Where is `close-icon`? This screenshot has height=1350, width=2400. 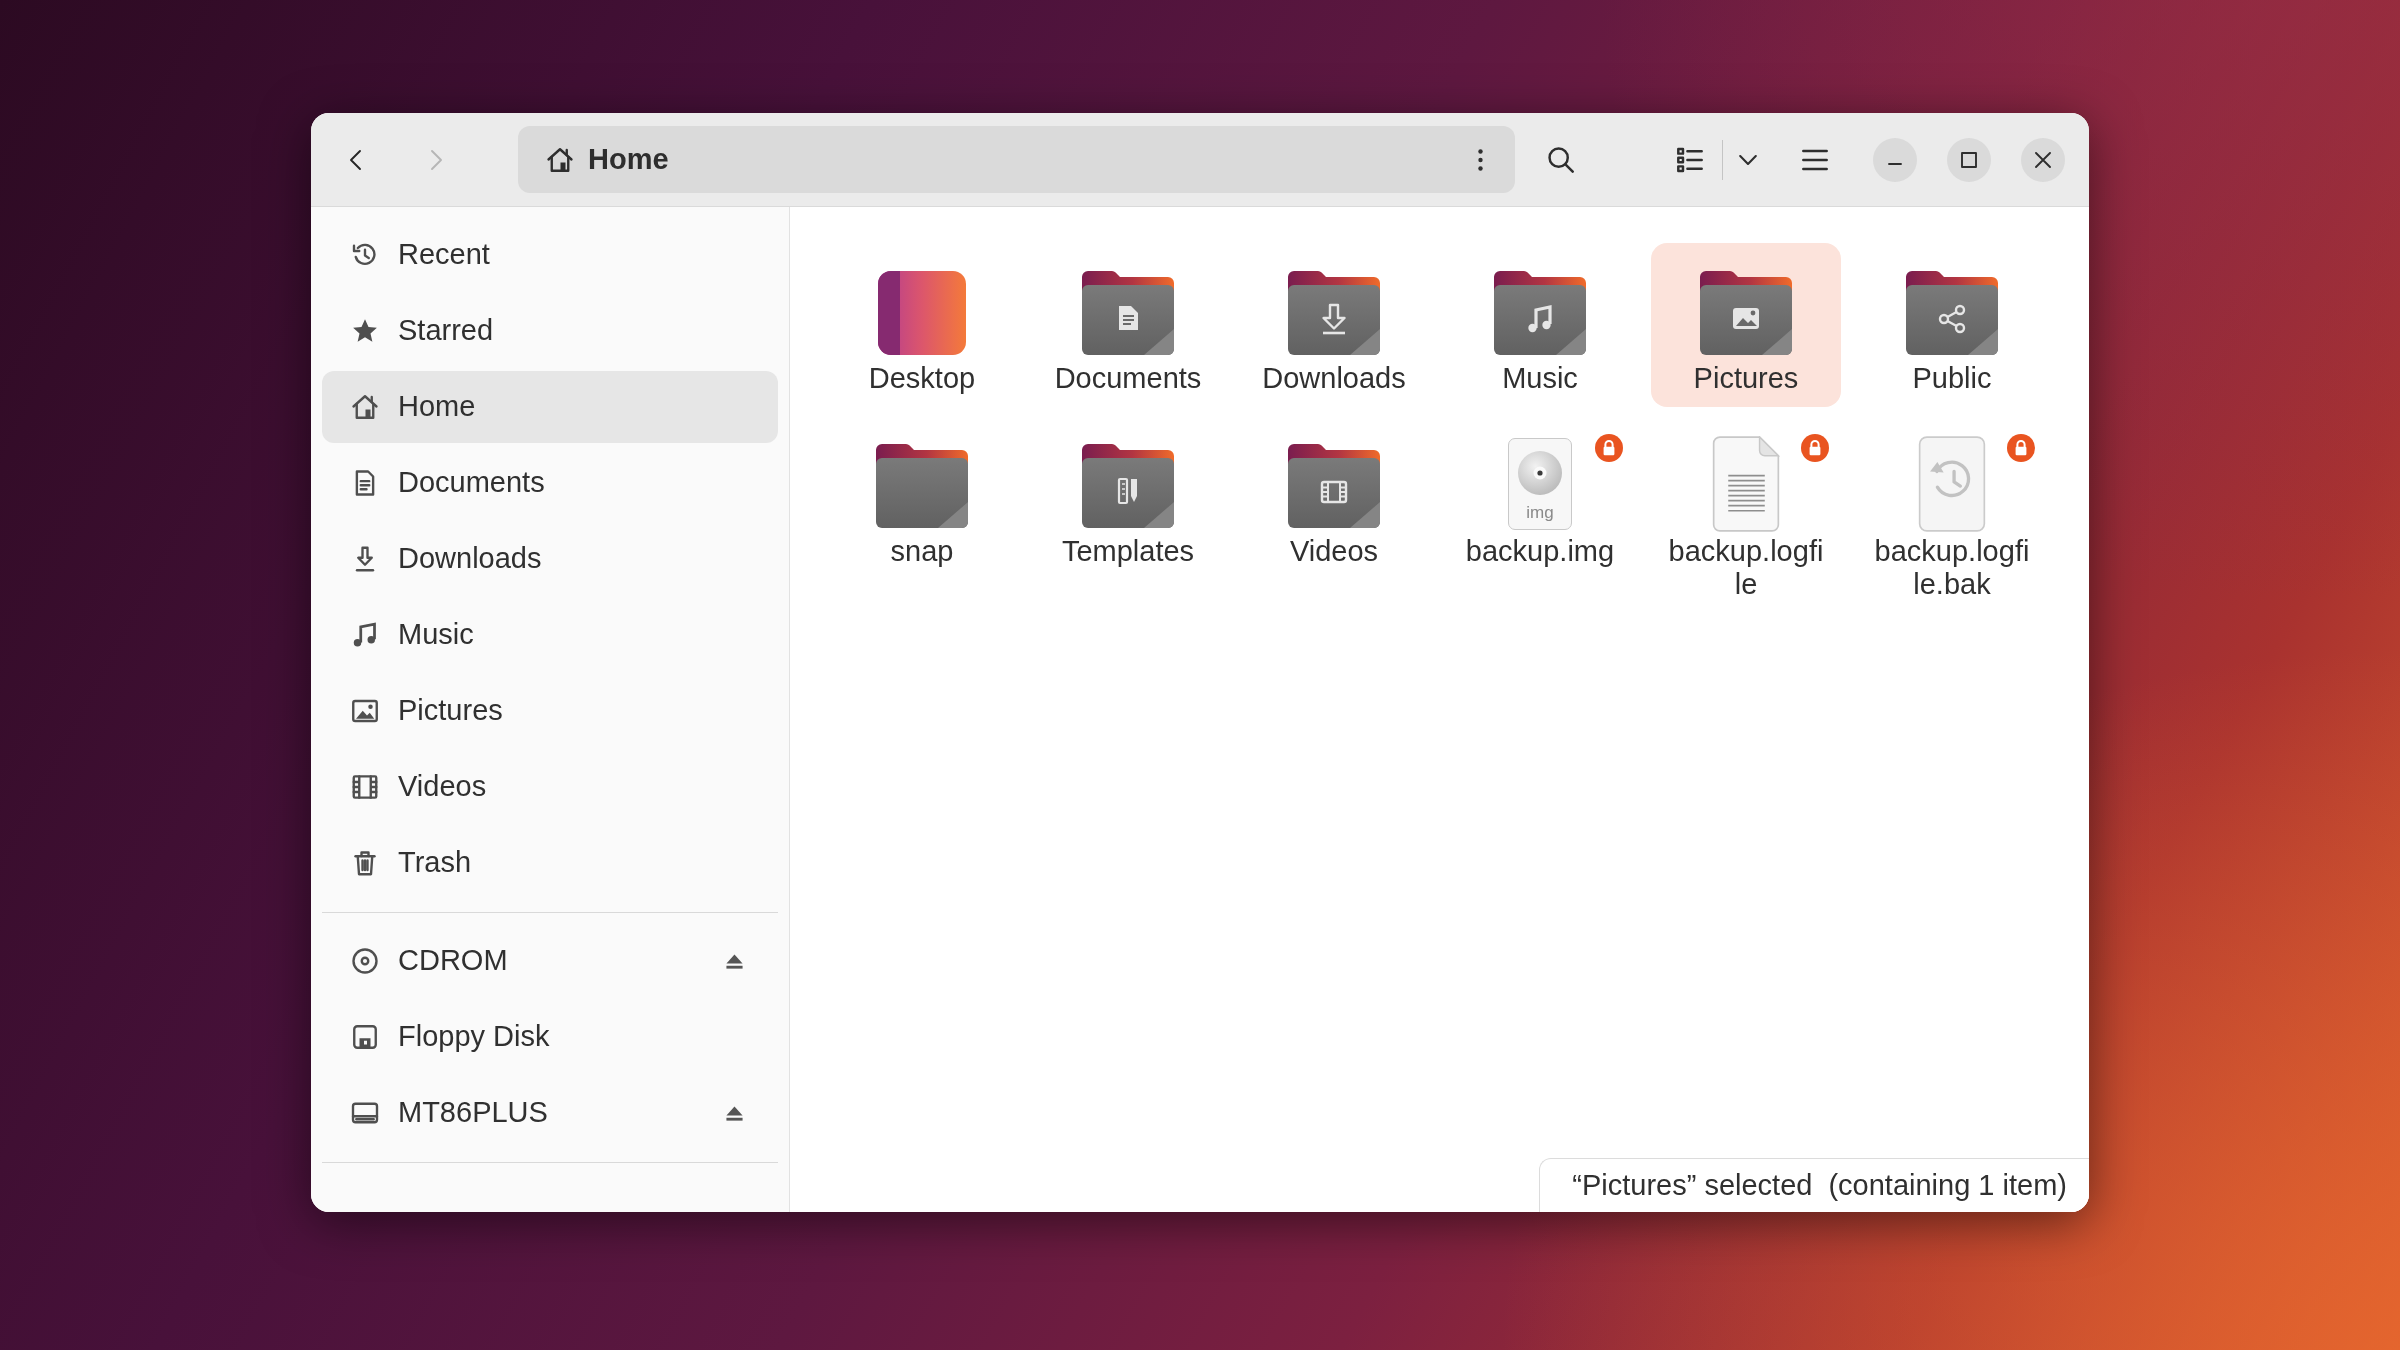 close-icon is located at coordinates (2043, 159).